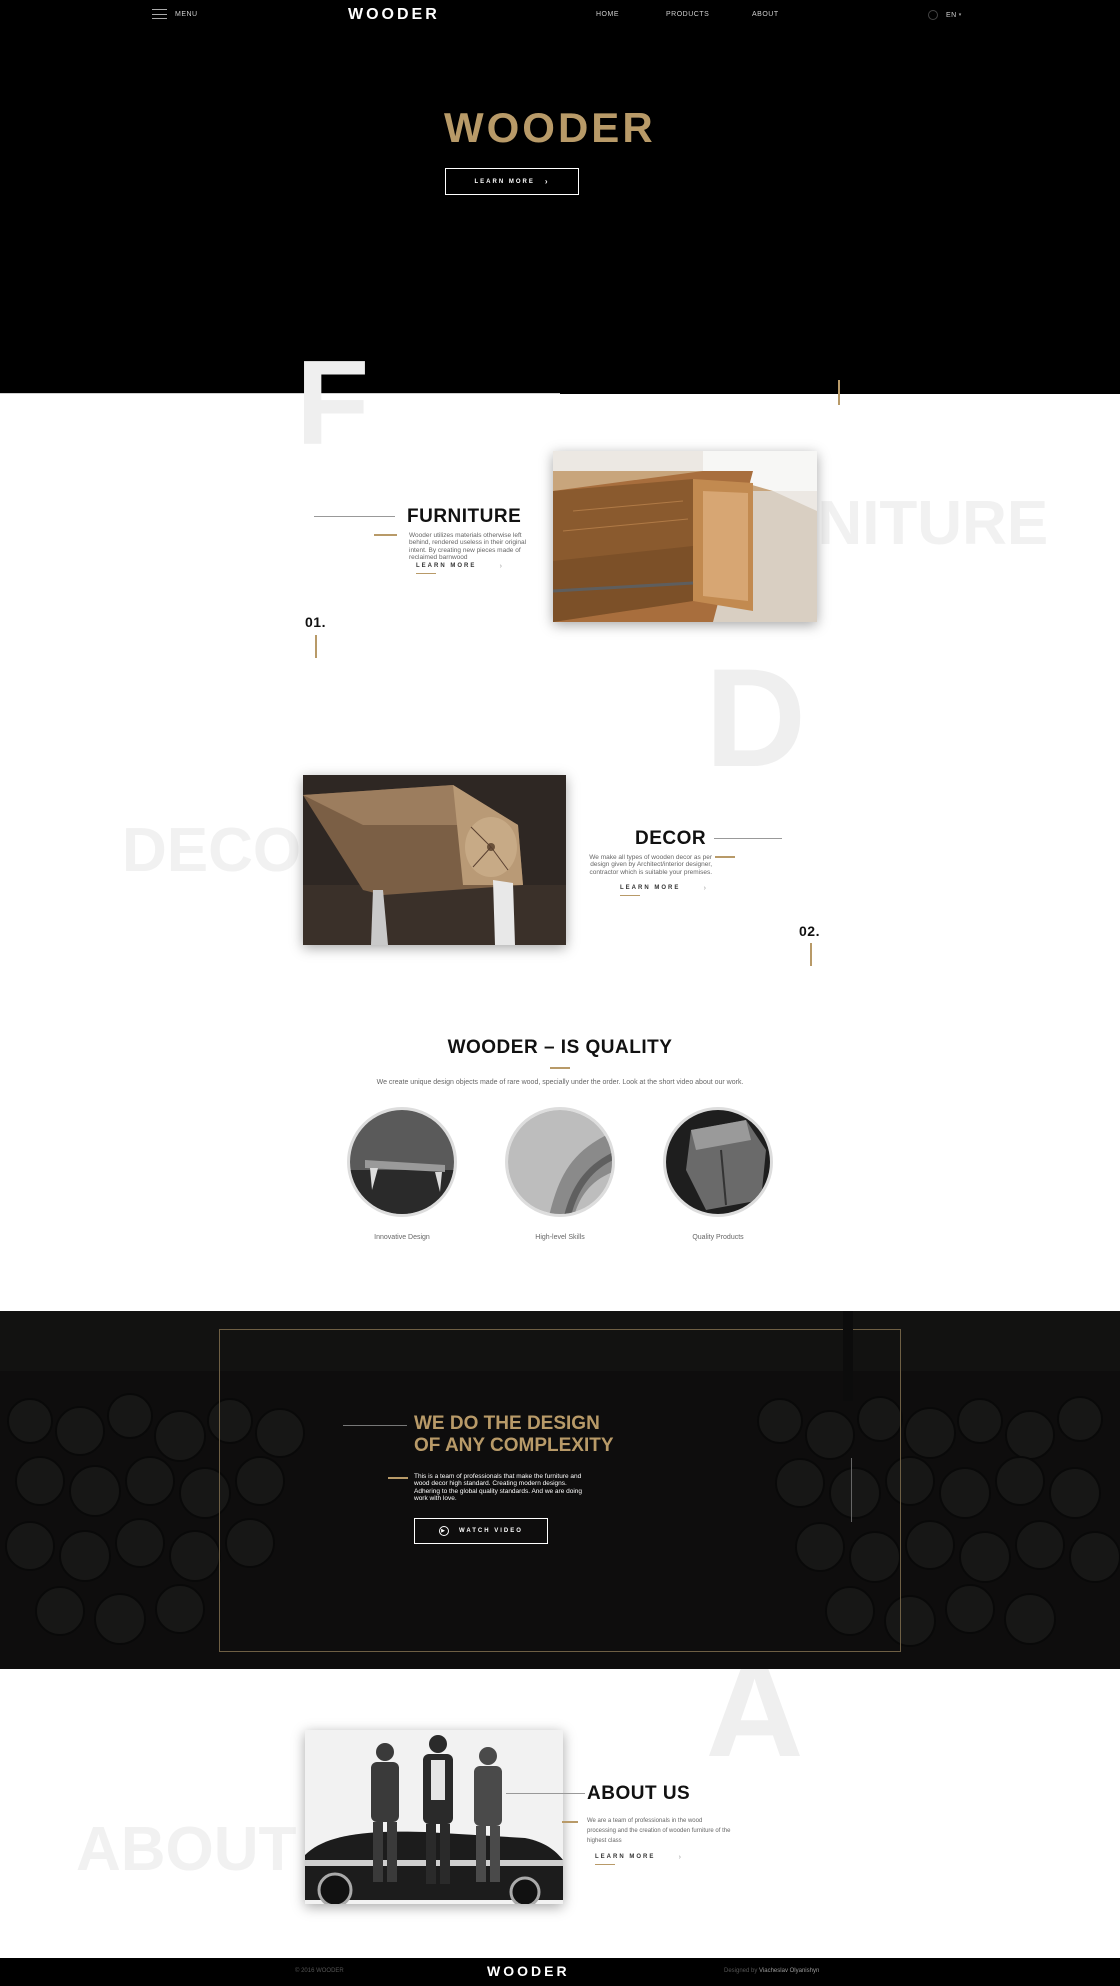  I want to click on footer-credit-prefix: Designed by, so click(741, 1971).